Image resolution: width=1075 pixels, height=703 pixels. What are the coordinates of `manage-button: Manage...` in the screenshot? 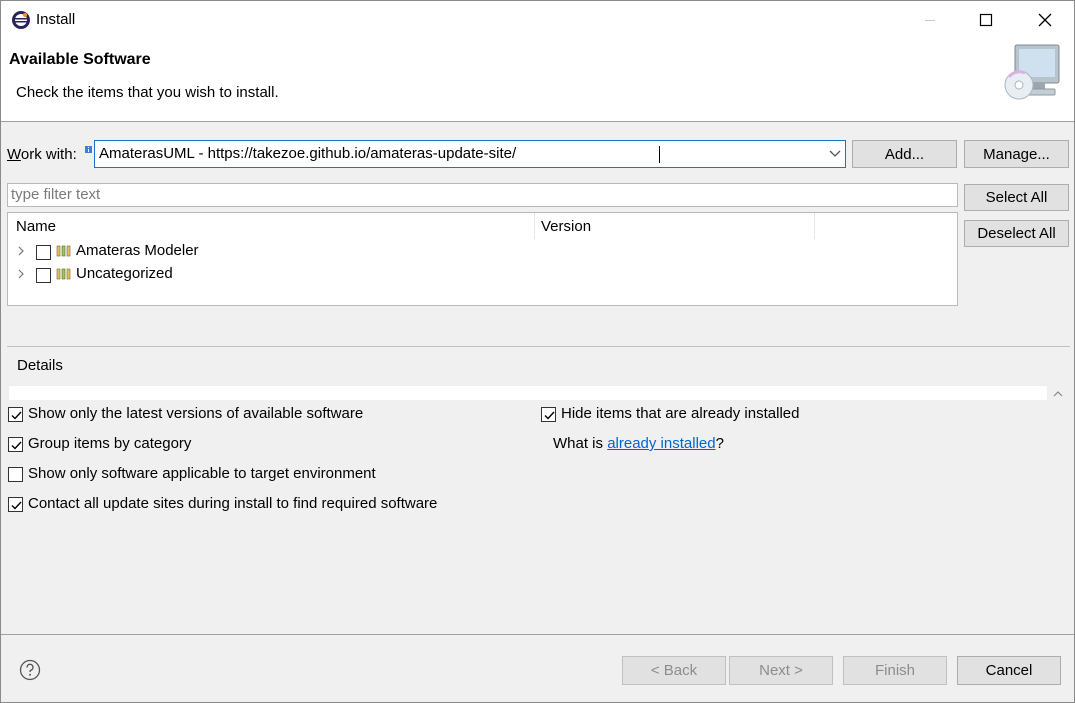 It's located at (1016, 154).